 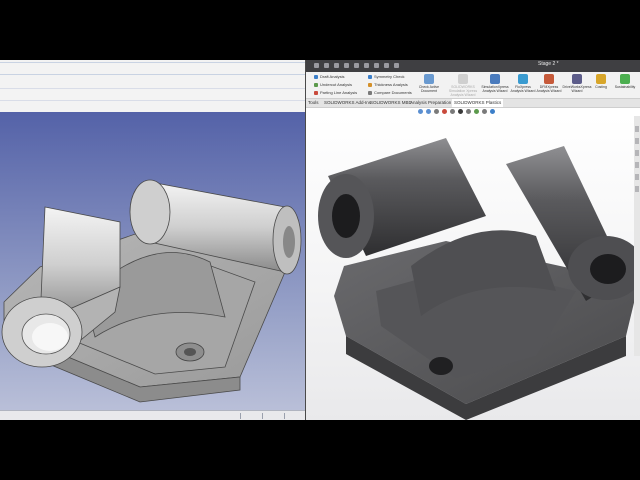 I want to click on edit-appearance-icon, so click(x=476, y=111).